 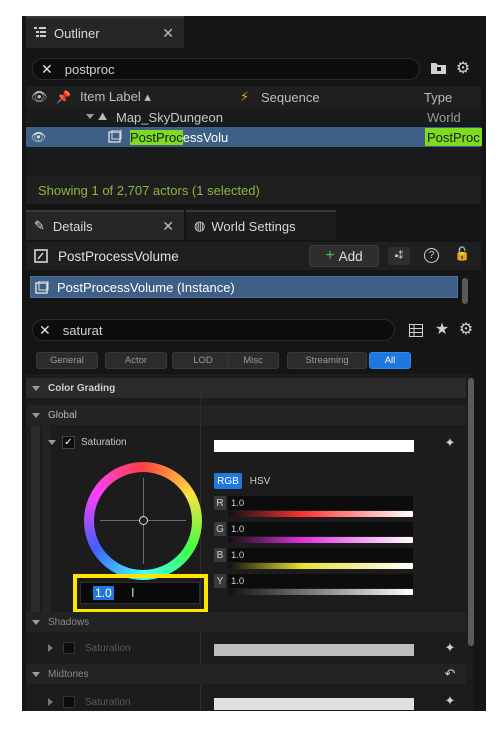 I want to click on channel-b-value: 1.0, so click(x=320, y=555).